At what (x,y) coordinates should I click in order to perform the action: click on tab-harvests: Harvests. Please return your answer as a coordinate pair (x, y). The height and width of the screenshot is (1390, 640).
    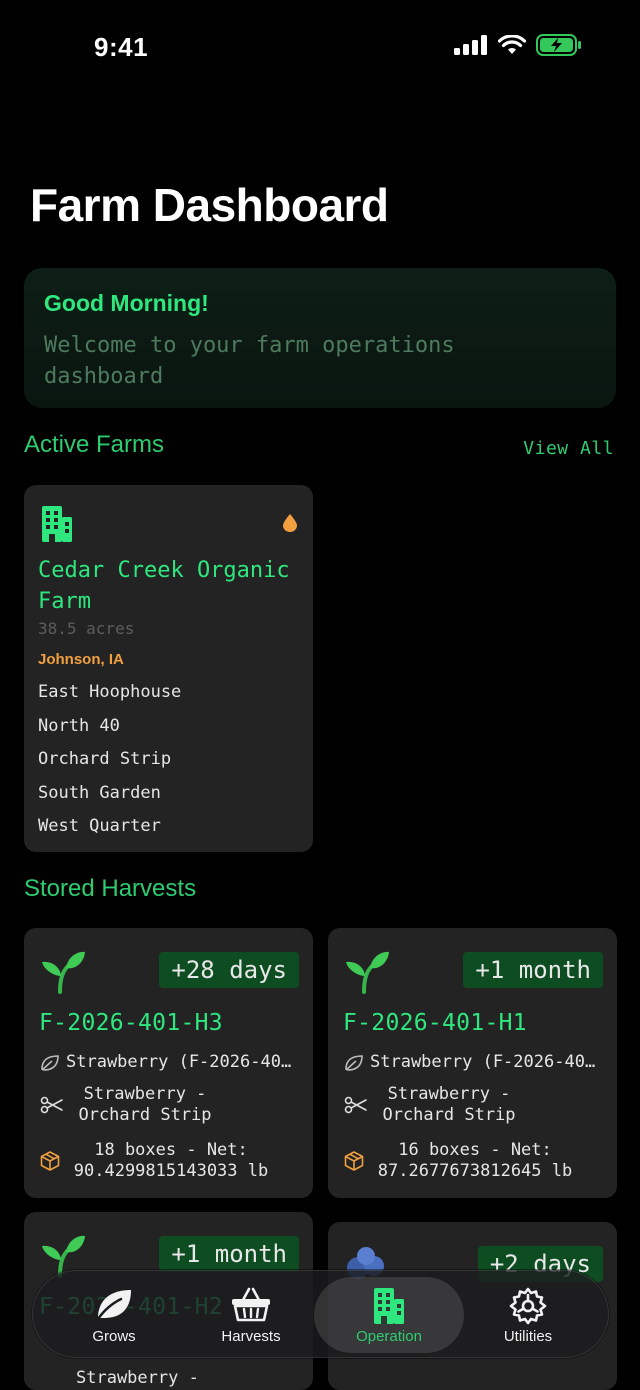
    Looking at the image, I should click on (251, 1315).